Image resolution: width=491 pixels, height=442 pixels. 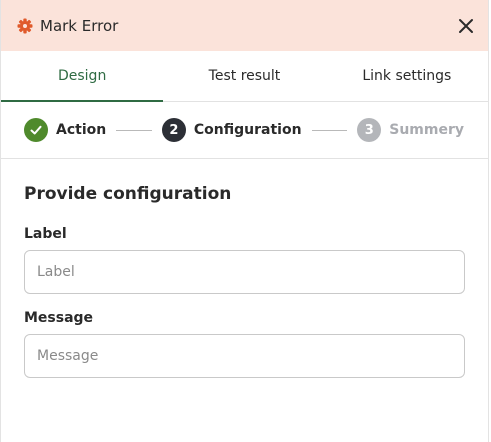 What do you see at coordinates (79, 25) in the screenshot?
I see `panel-title: Mark Error` at bounding box center [79, 25].